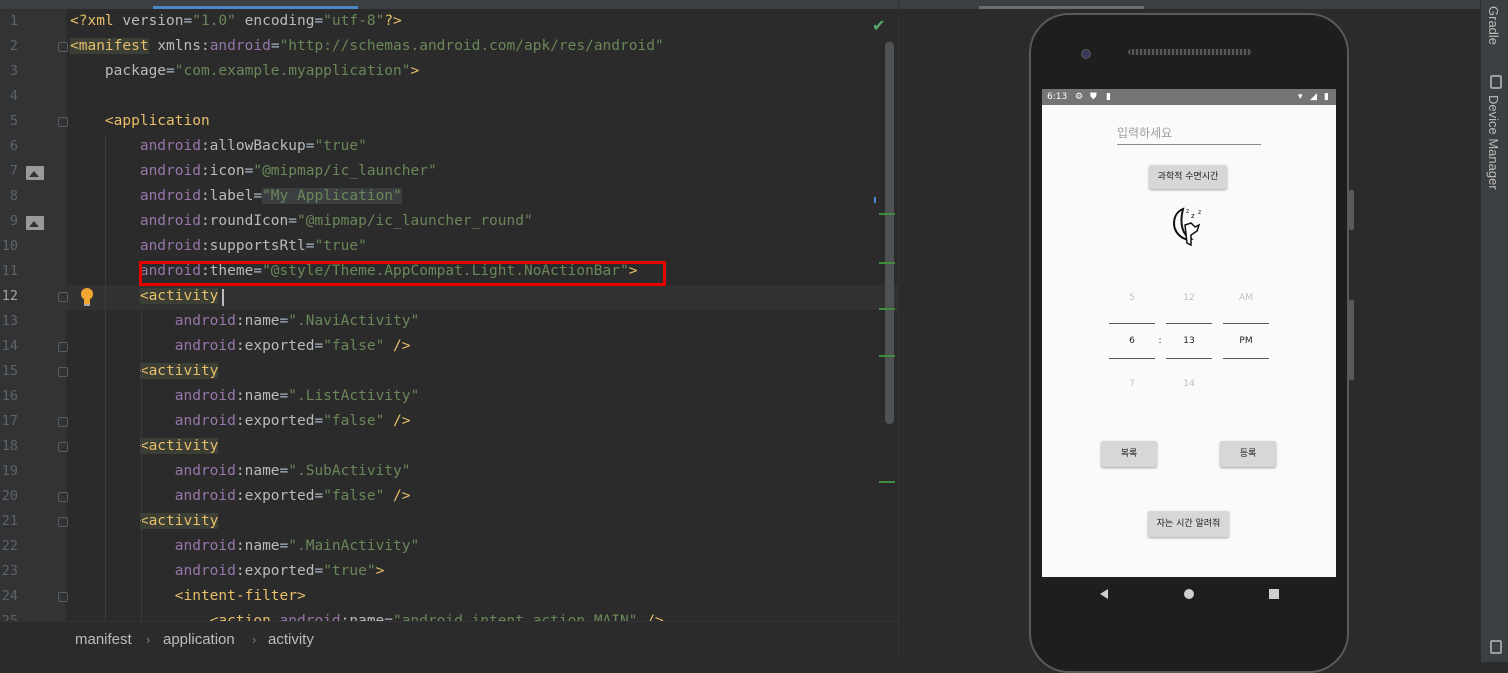  I want to click on back-icon, so click(1104, 594).